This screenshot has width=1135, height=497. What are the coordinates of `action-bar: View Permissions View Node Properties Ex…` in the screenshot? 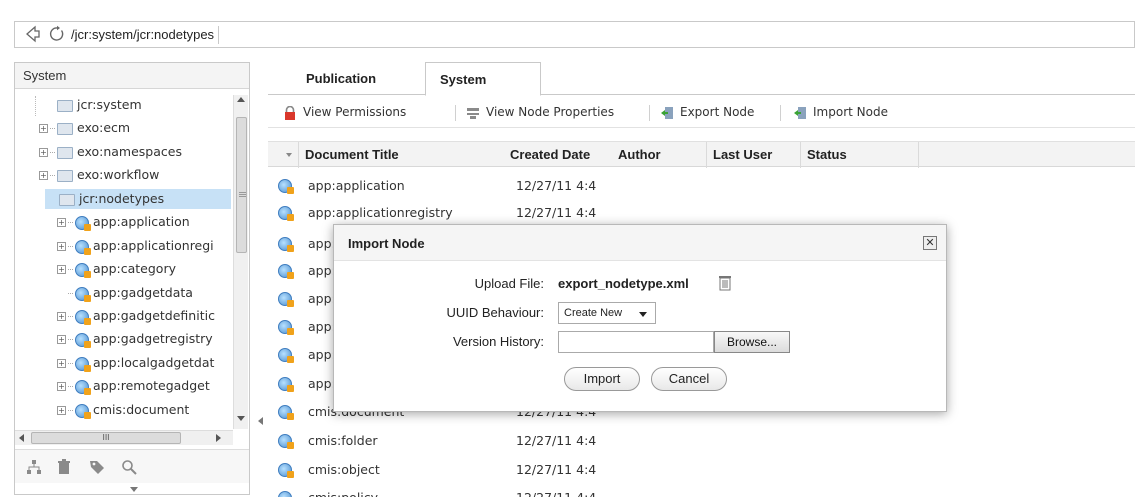 It's located at (701, 112).